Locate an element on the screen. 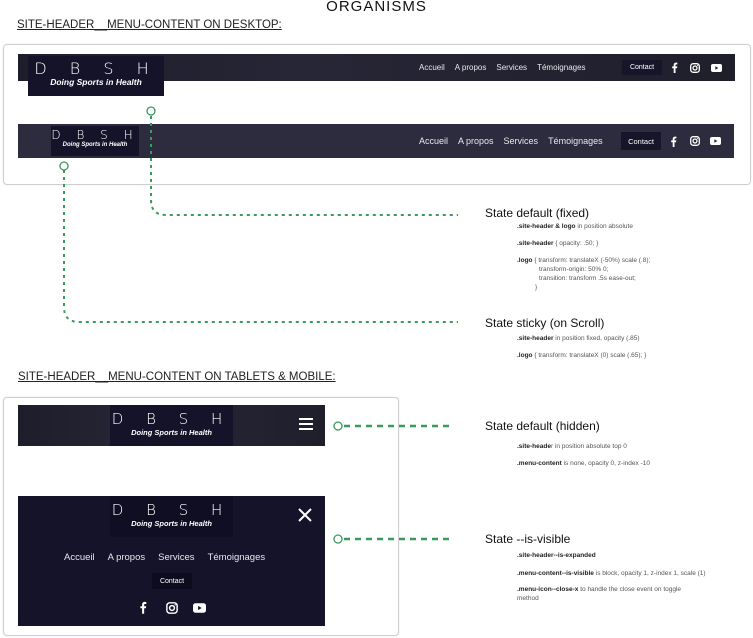 Image resolution: width=753 pixels, height=638 pixels. connector-sticky is located at coordinates (260, 246).